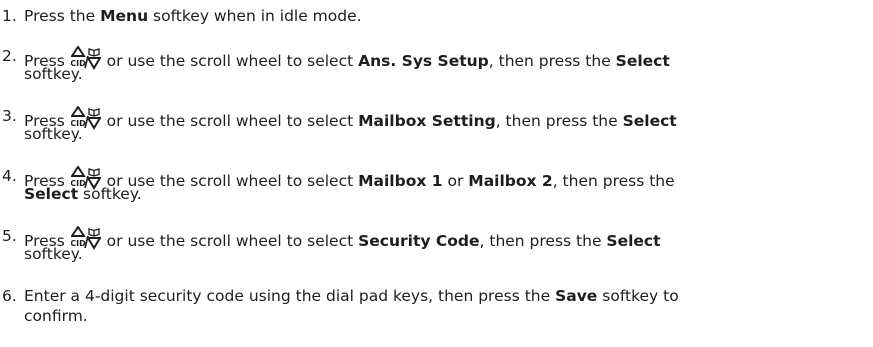 The width and height of the screenshot is (873, 347). What do you see at coordinates (9, 16) in the screenshot?
I see `step-number: 1.` at bounding box center [9, 16].